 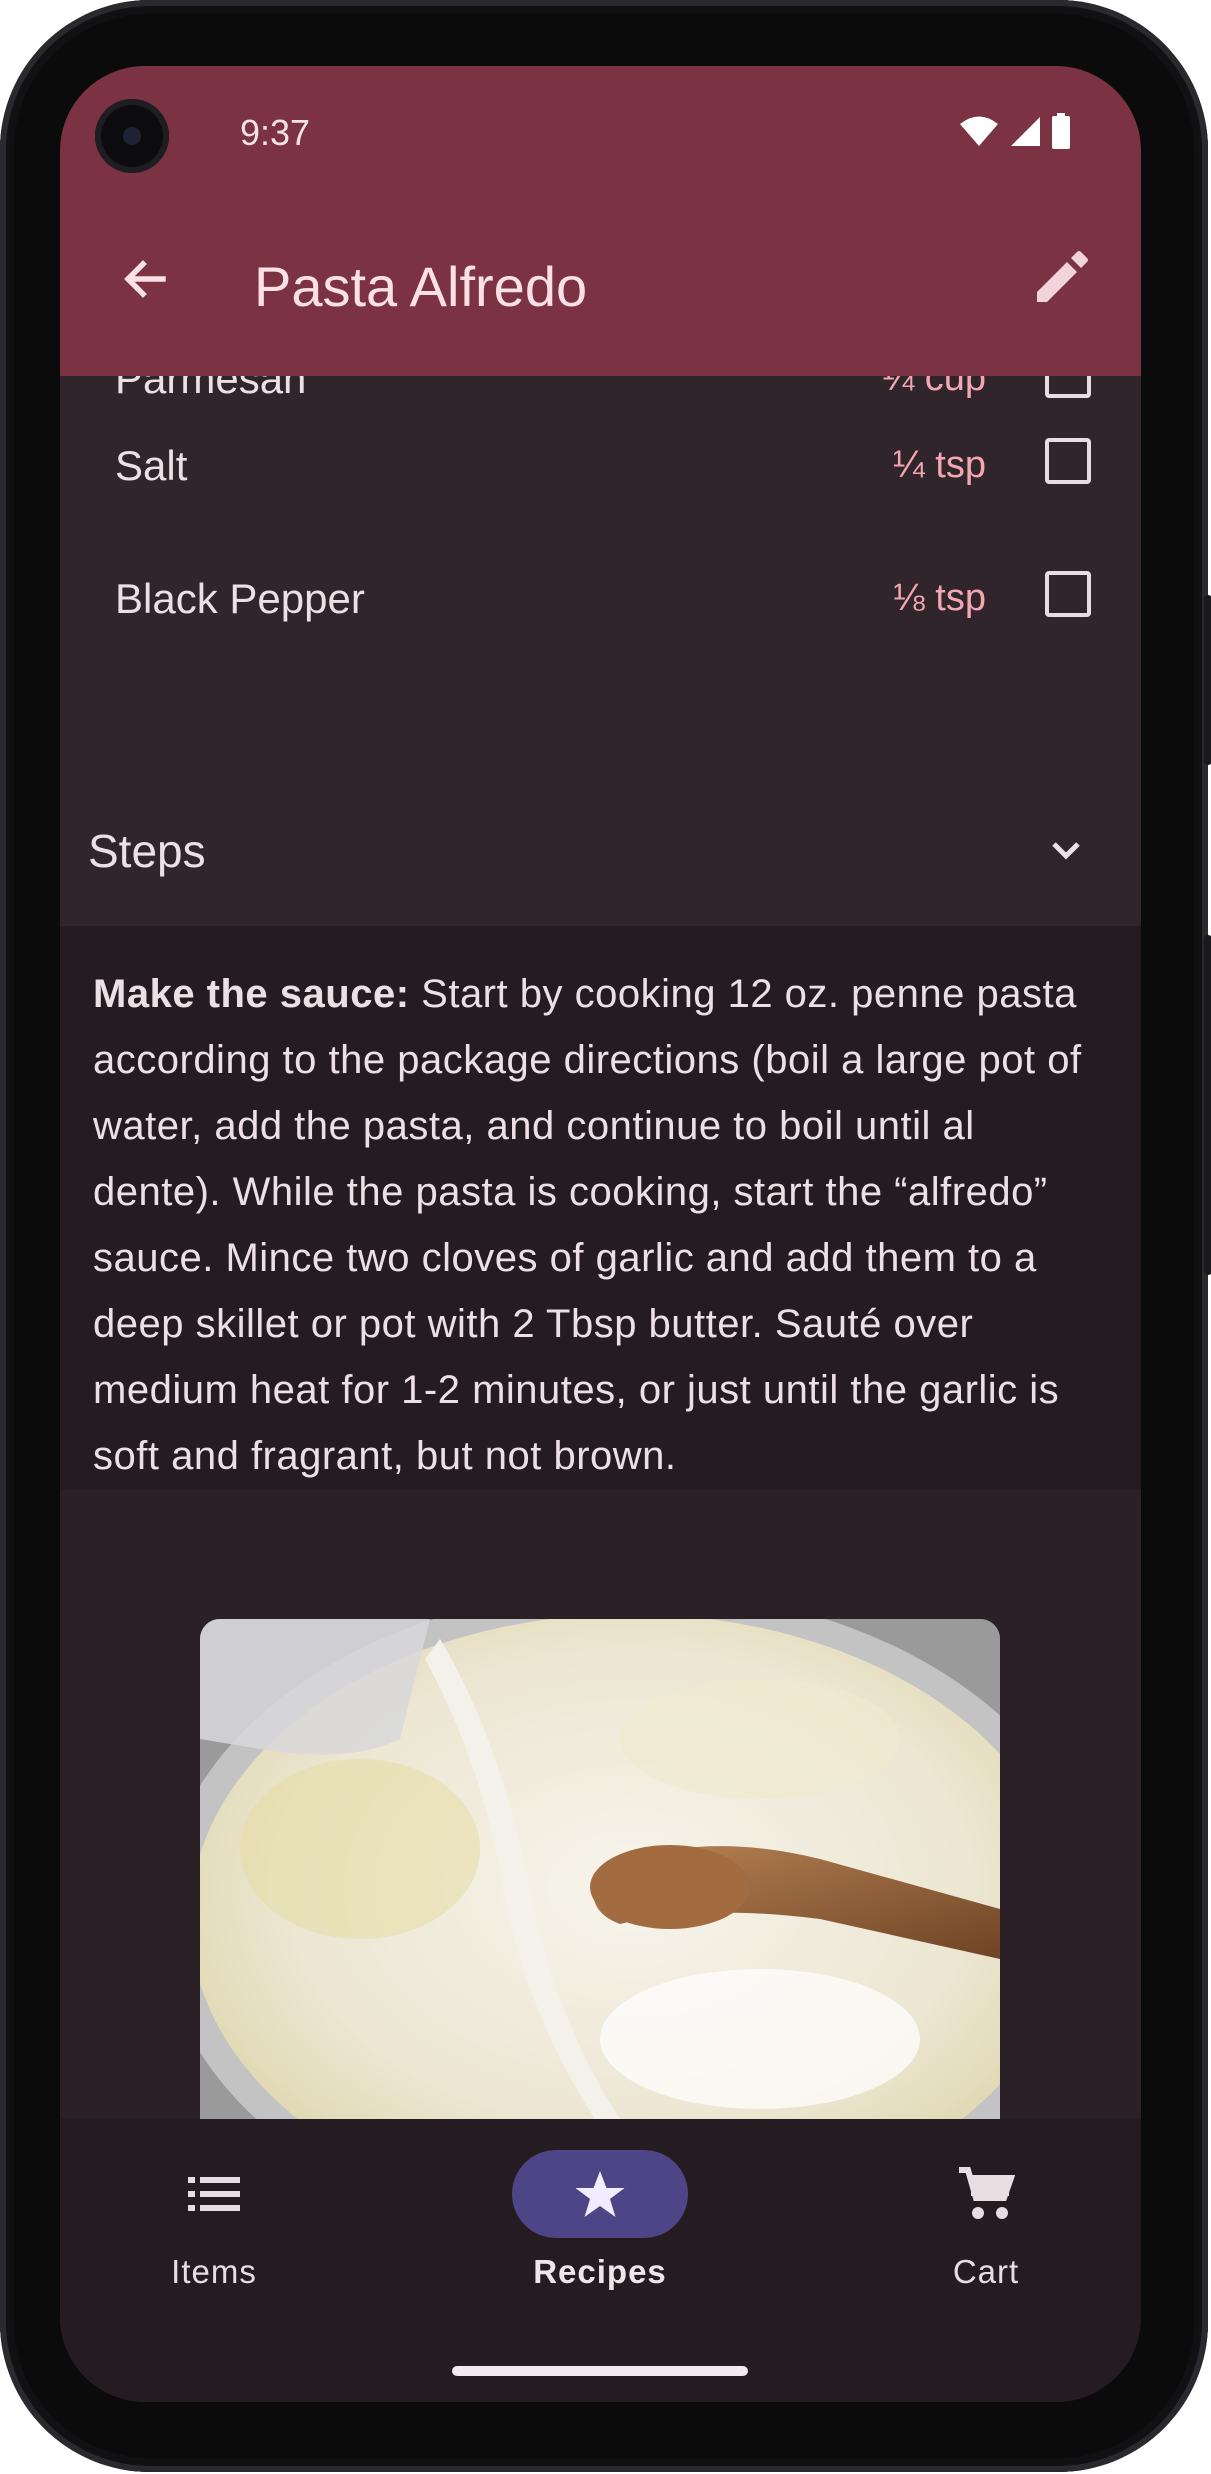 I want to click on ingredient-row: Salt ¼ tsp, so click(x=600, y=506).